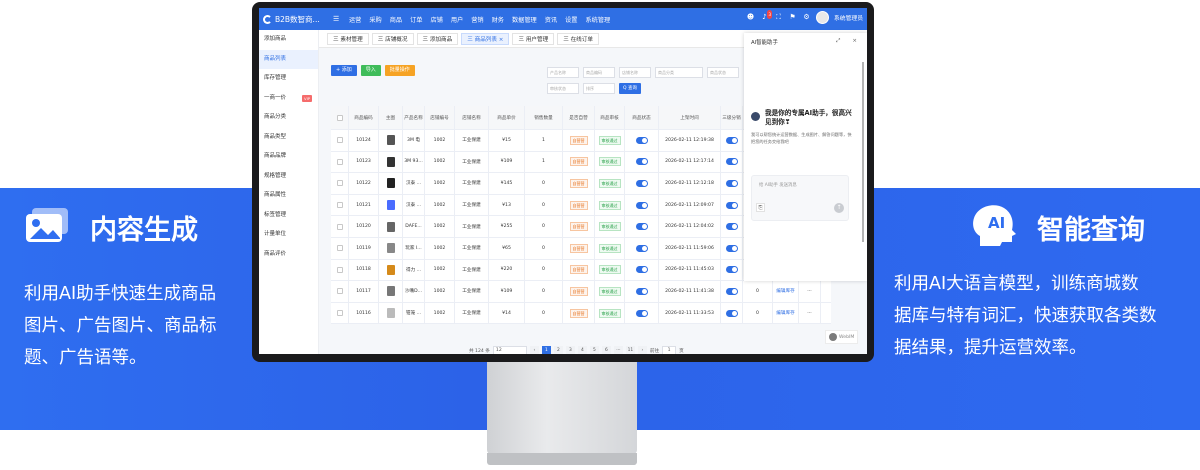  I want to click on close-icon: ×, so click(854, 41).